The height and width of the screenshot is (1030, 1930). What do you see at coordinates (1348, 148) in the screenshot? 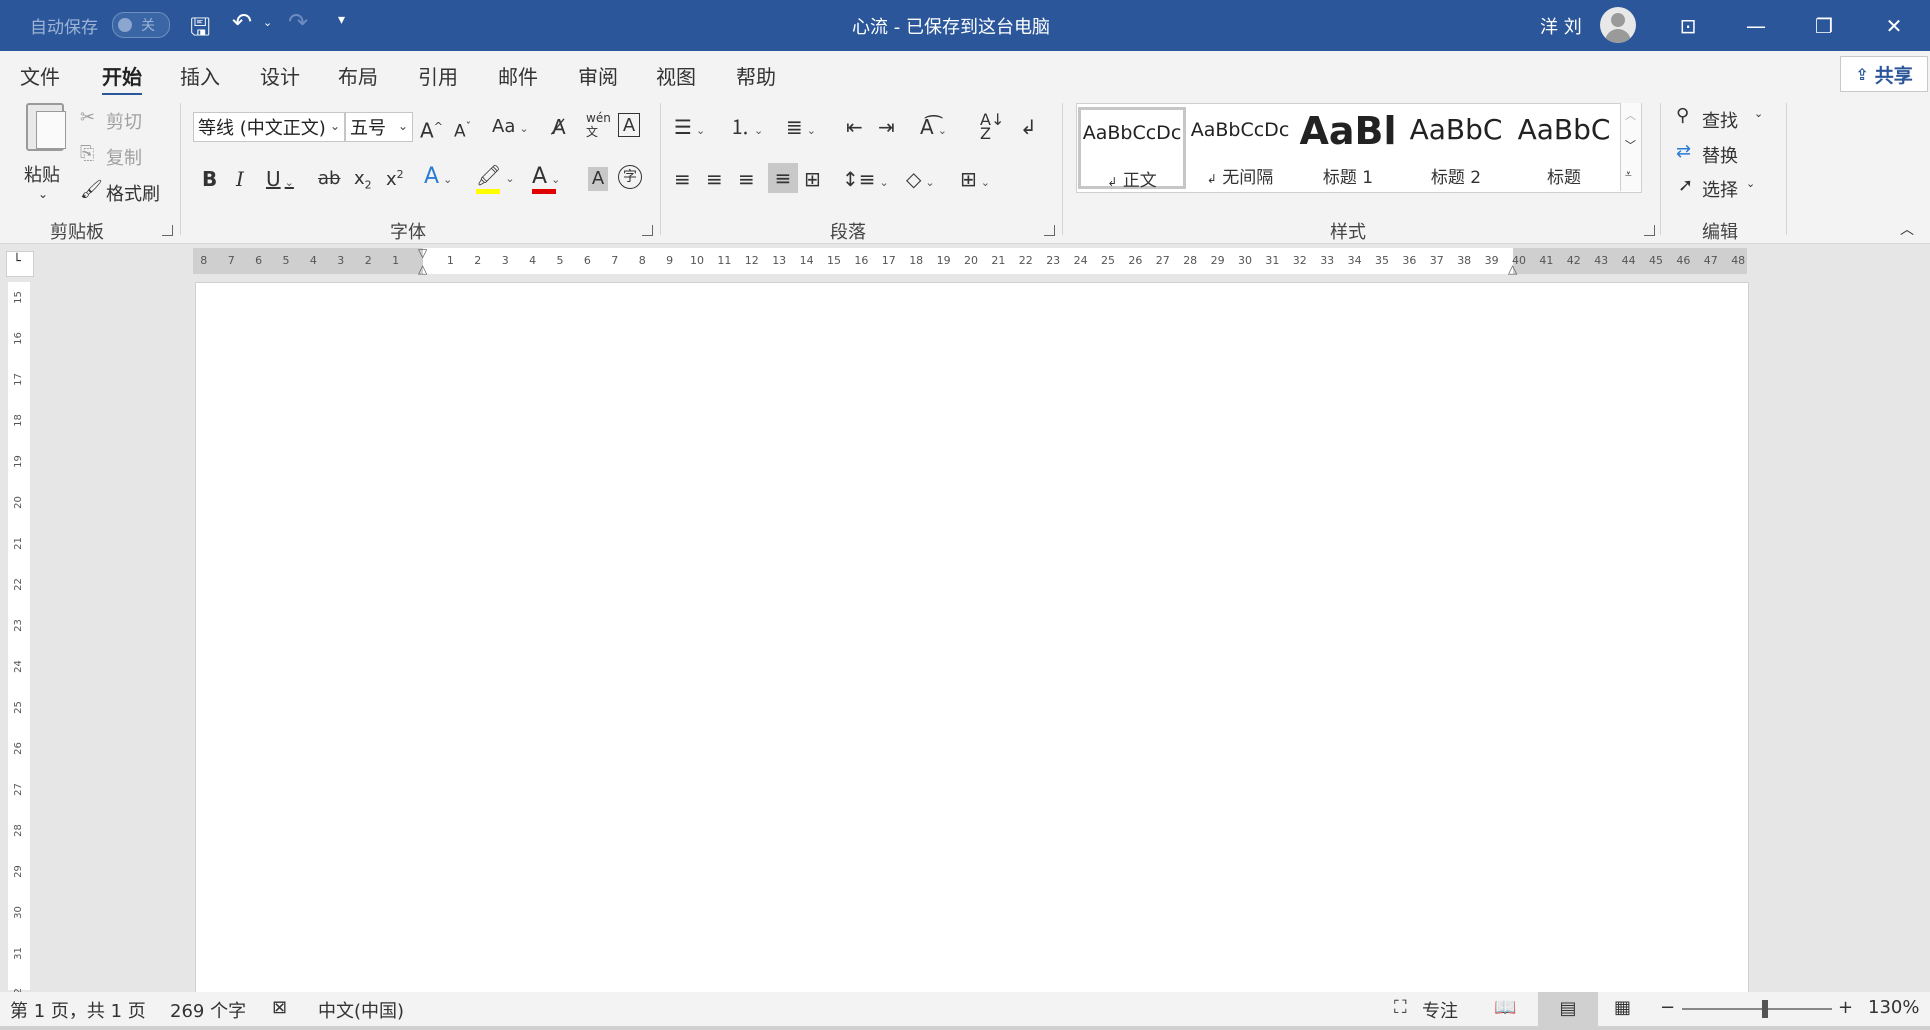
I see `style-heading-1: AaBl 标题 1` at bounding box center [1348, 148].